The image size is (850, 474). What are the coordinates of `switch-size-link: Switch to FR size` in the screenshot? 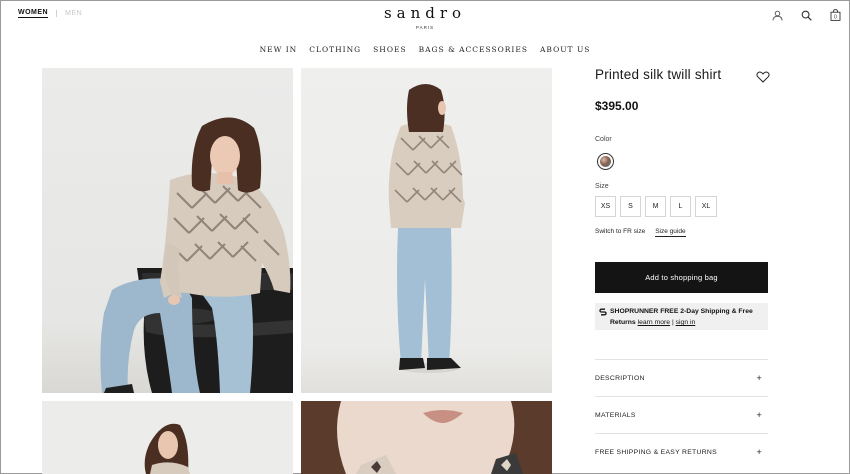 It's located at (620, 232).